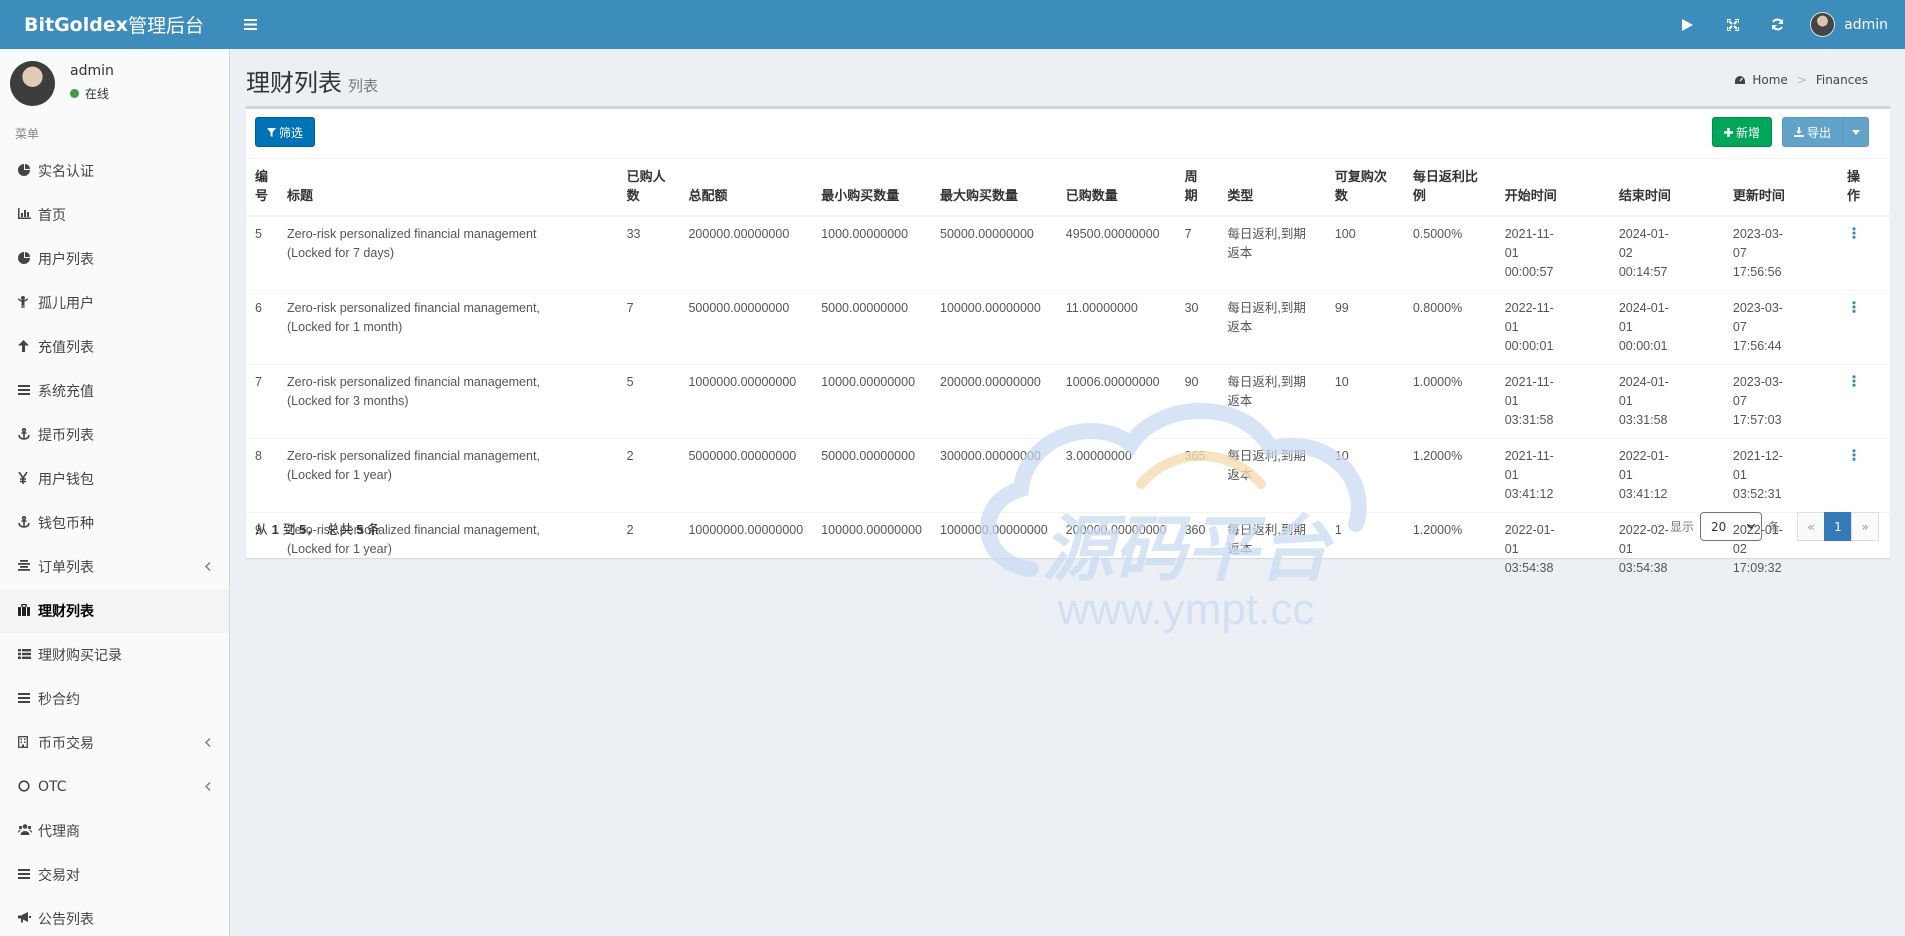 This screenshot has height=936, width=1905. Describe the element at coordinates (28, 347) in the screenshot. I see `arrow-up-icon` at that location.